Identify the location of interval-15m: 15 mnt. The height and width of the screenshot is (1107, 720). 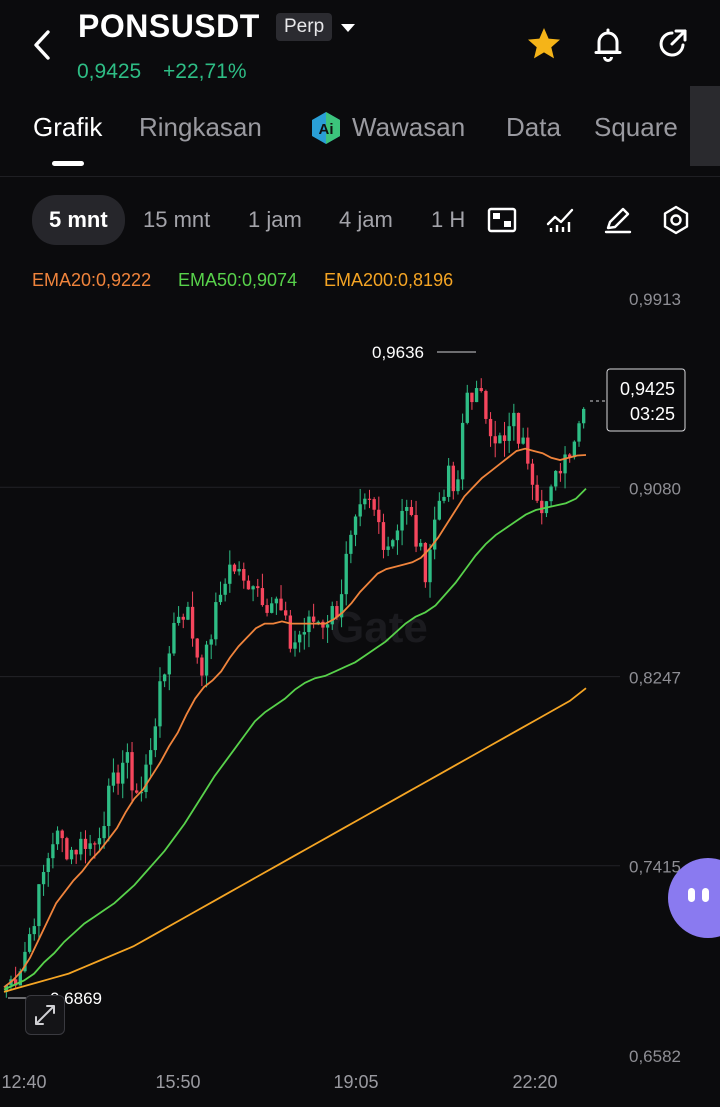
(176, 220).